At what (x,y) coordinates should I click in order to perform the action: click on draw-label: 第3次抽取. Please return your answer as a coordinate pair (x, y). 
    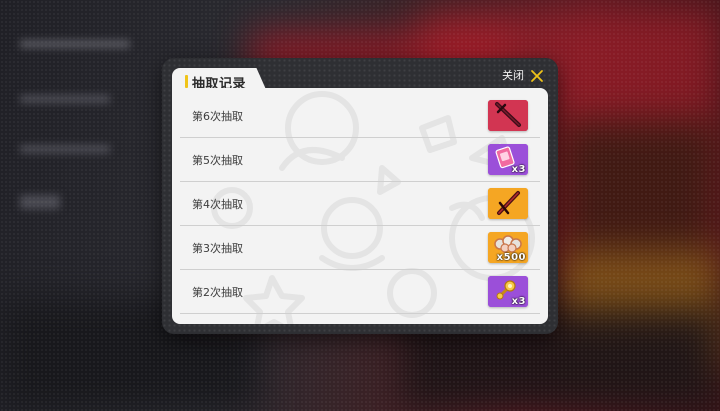
    Looking at the image, I should click on (217, 248).